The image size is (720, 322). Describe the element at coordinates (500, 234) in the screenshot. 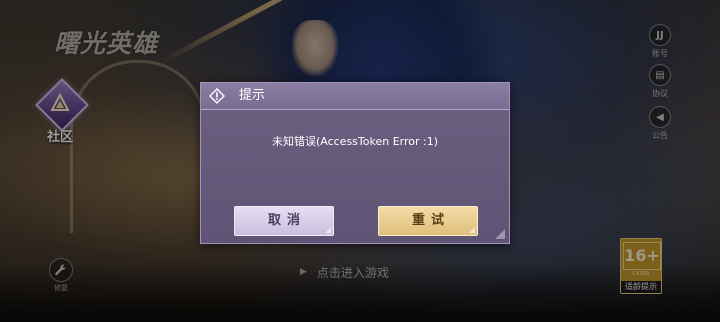

I see `dialog-corner-ornament` at that location.